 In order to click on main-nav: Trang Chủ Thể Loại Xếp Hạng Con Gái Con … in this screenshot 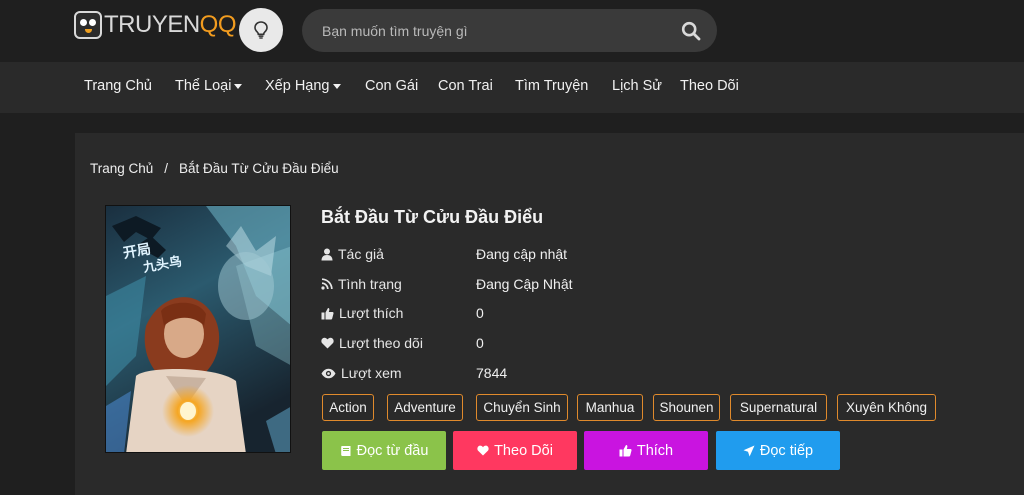, I will do `click(512, 87)`.